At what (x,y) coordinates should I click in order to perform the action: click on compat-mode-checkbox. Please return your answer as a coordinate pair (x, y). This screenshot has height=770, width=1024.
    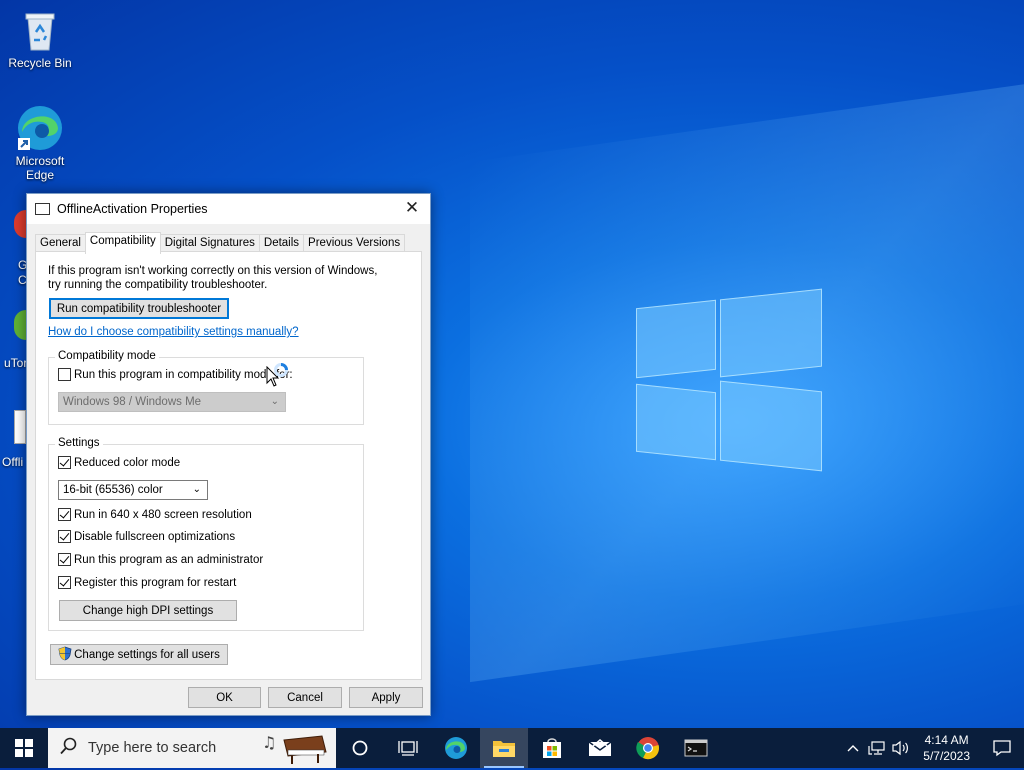
    Looking at the image, I should click on (64, 374).